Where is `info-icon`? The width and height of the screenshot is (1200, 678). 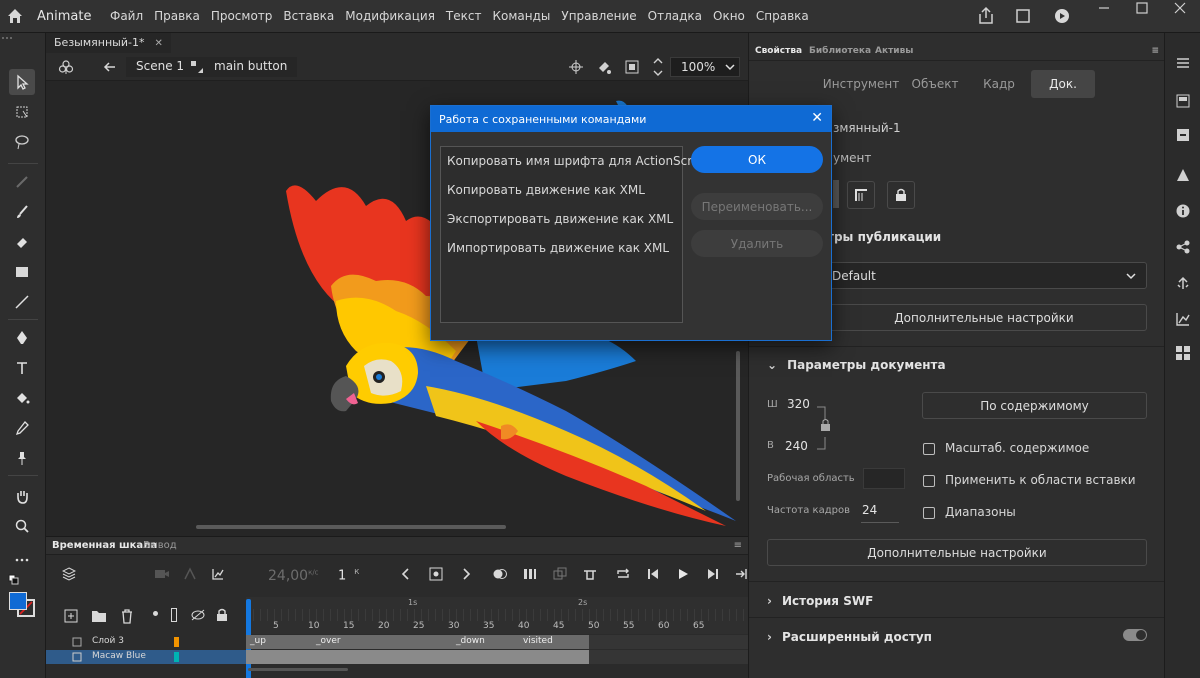 info-icon is located at coordinates (1183, 211).